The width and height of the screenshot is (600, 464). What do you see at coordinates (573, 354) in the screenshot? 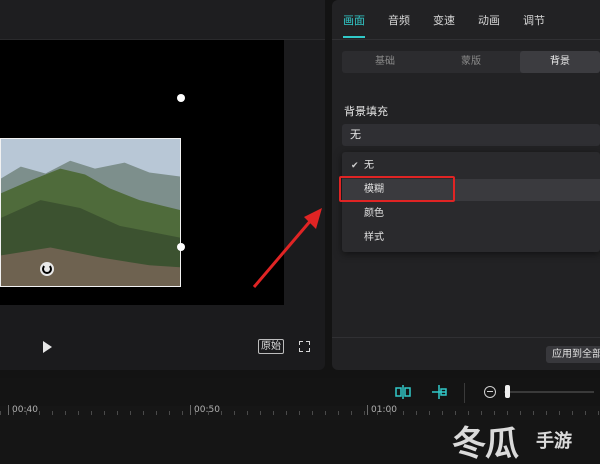
I see `apply-to-all-button: 应用到全部` at bounding box center [573, 354].